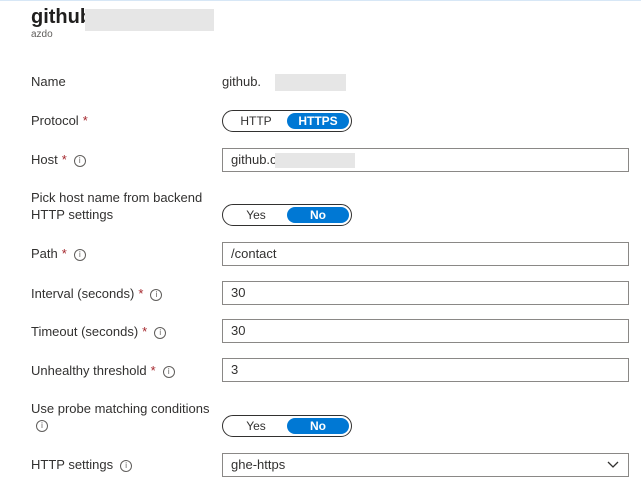 The width and height of the screenshot is (641, 503). I want to click on protocol-option-https: HTTPS, so click(318, 121).